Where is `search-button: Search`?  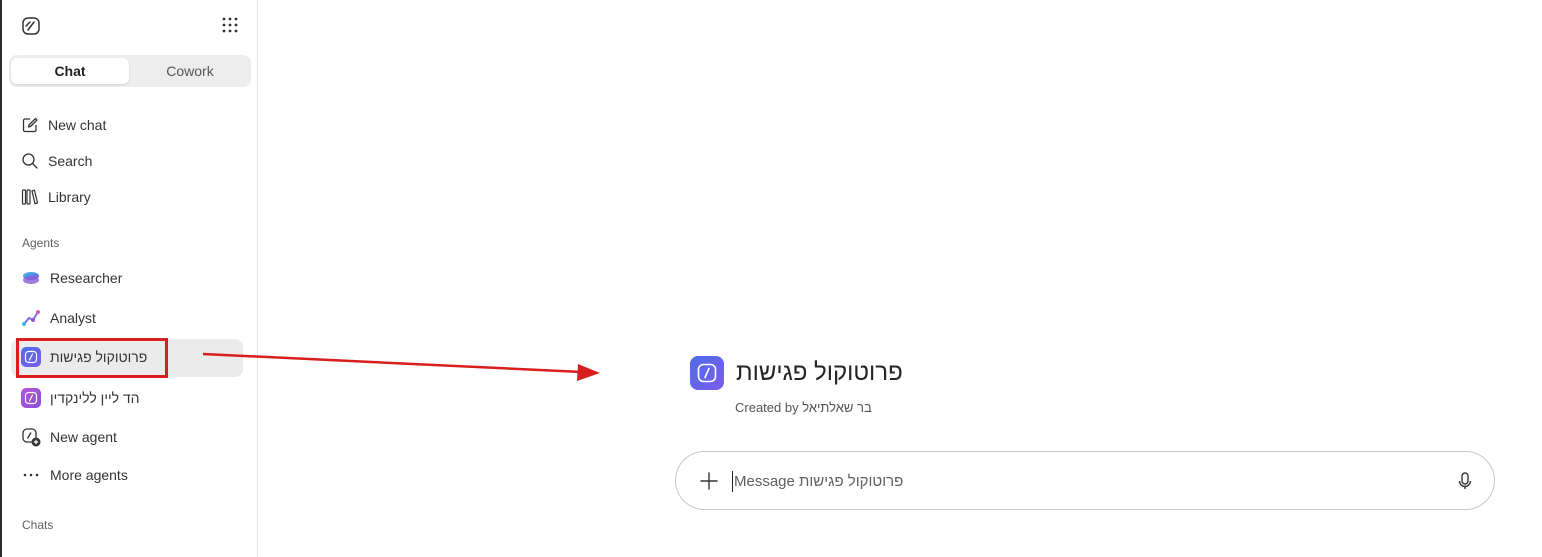
search-button: Search is located at coordinates (56, 161).